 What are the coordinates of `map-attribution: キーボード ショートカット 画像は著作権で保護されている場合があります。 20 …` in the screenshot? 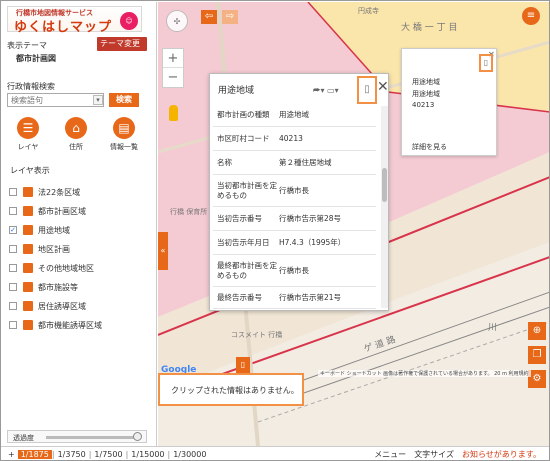 It's located at (424, 373).